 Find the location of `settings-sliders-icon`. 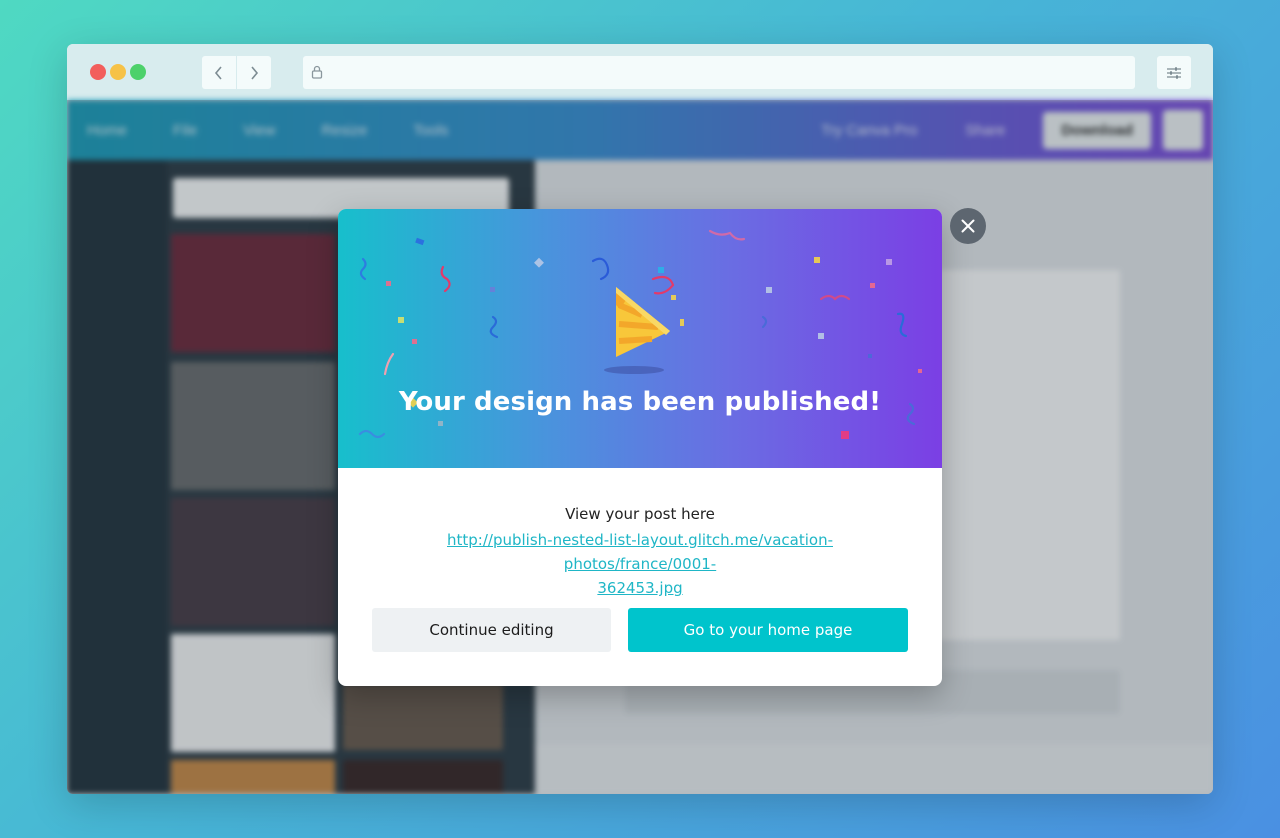

settings-sliders-icon is located at coordinates (1174, 72).